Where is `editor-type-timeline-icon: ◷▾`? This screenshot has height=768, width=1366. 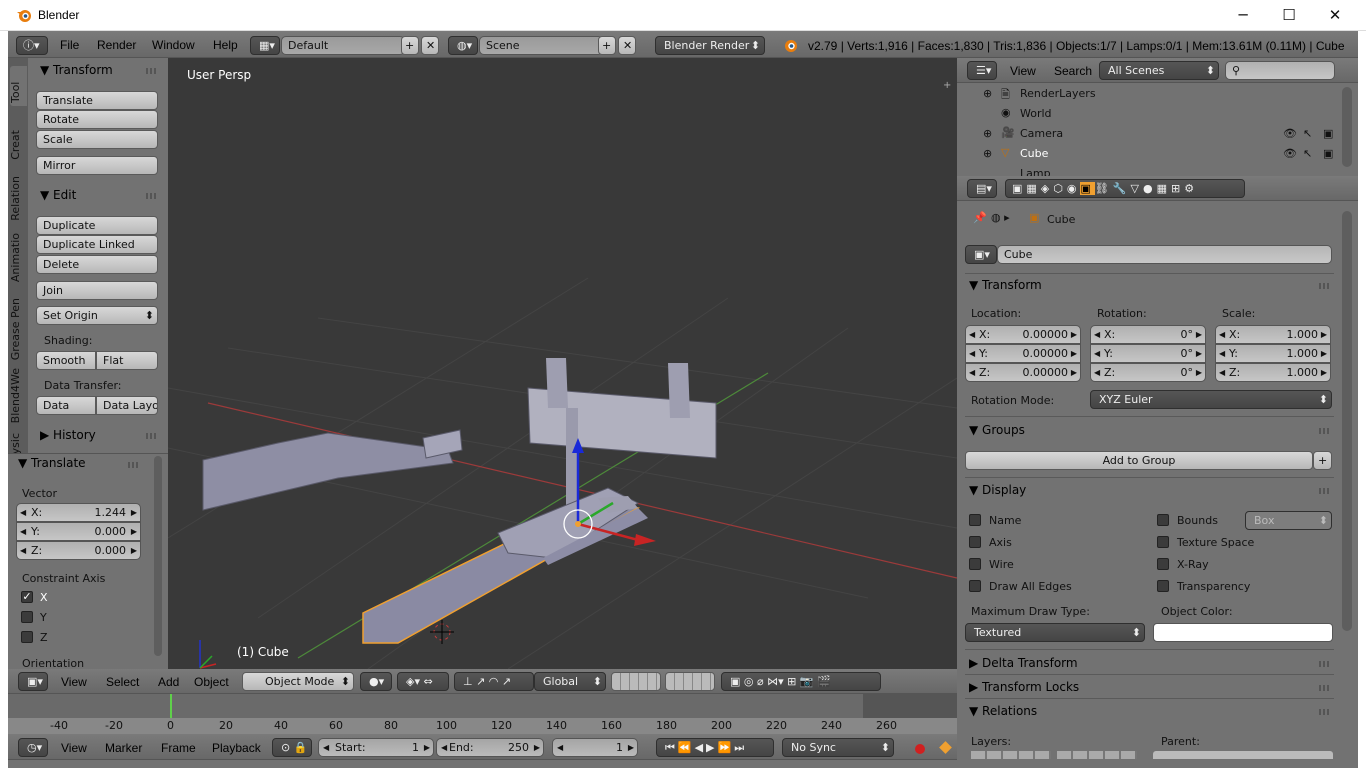 editor-type-timeline-icon: ◷▾ is located at coordinates (33, 747).